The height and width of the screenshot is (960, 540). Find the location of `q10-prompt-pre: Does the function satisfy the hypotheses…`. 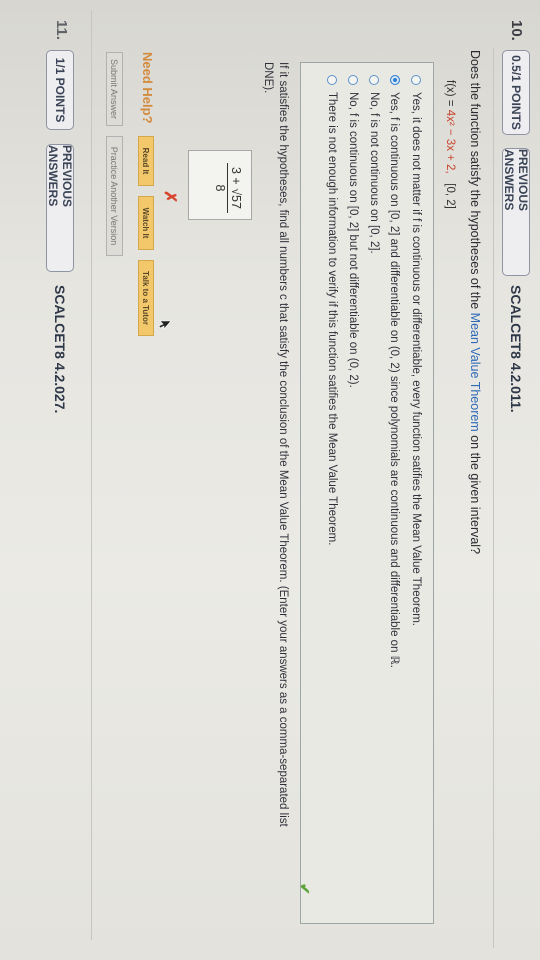

q10-prompt-pre: Does the function satisfy the hypotheses… is located at coordinates (475, 181).